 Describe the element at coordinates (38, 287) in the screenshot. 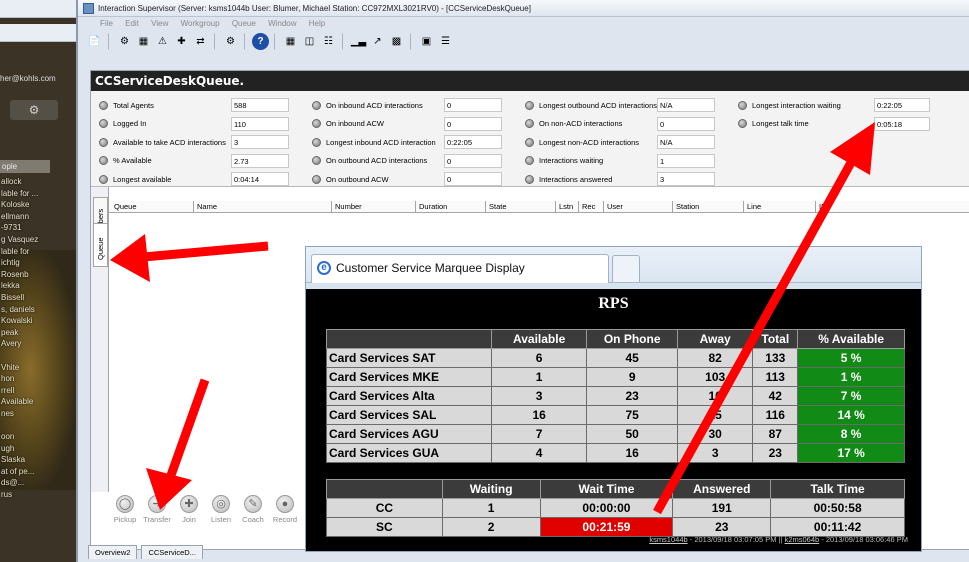

I see `contact-item: lekka` at that location.